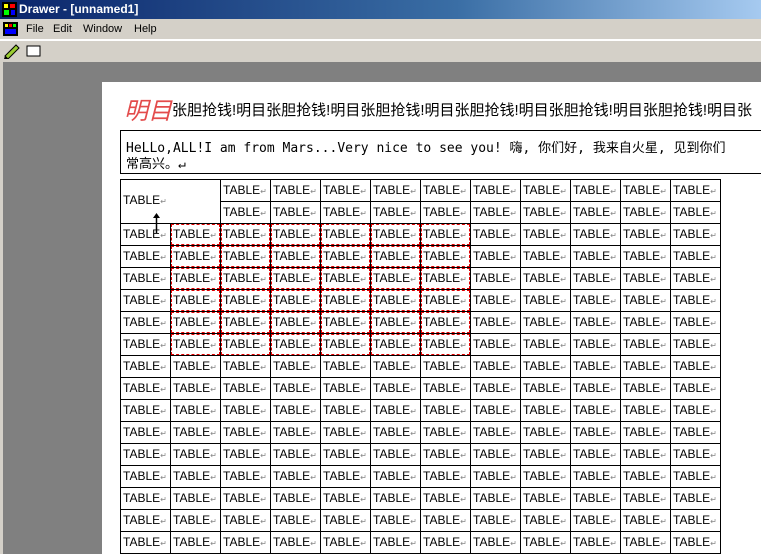 This screenshot has width=761, height=554. Describe the element at coordinates (34, 51) in the screenshot. I see `rectangle-icon` at that location.